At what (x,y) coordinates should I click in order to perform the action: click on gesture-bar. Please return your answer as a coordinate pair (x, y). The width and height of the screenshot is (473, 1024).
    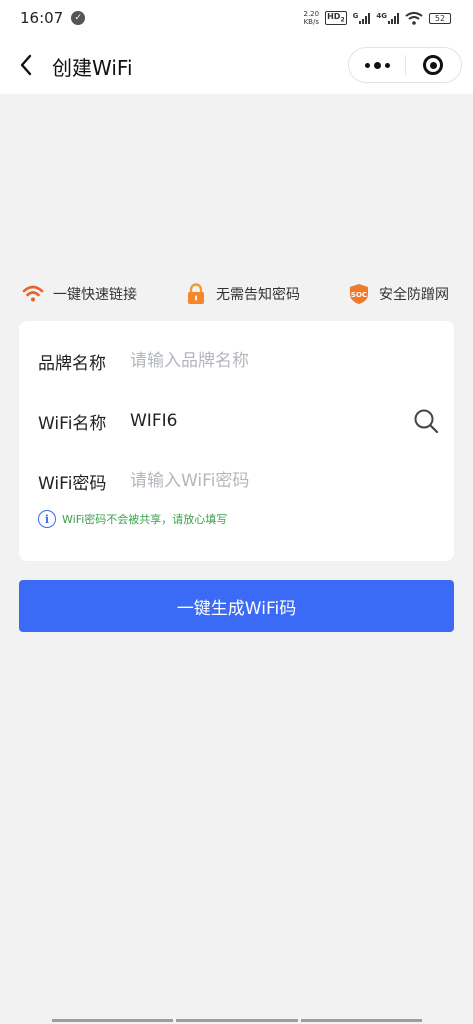
    Looking at the image, I should click on (237, 1020).